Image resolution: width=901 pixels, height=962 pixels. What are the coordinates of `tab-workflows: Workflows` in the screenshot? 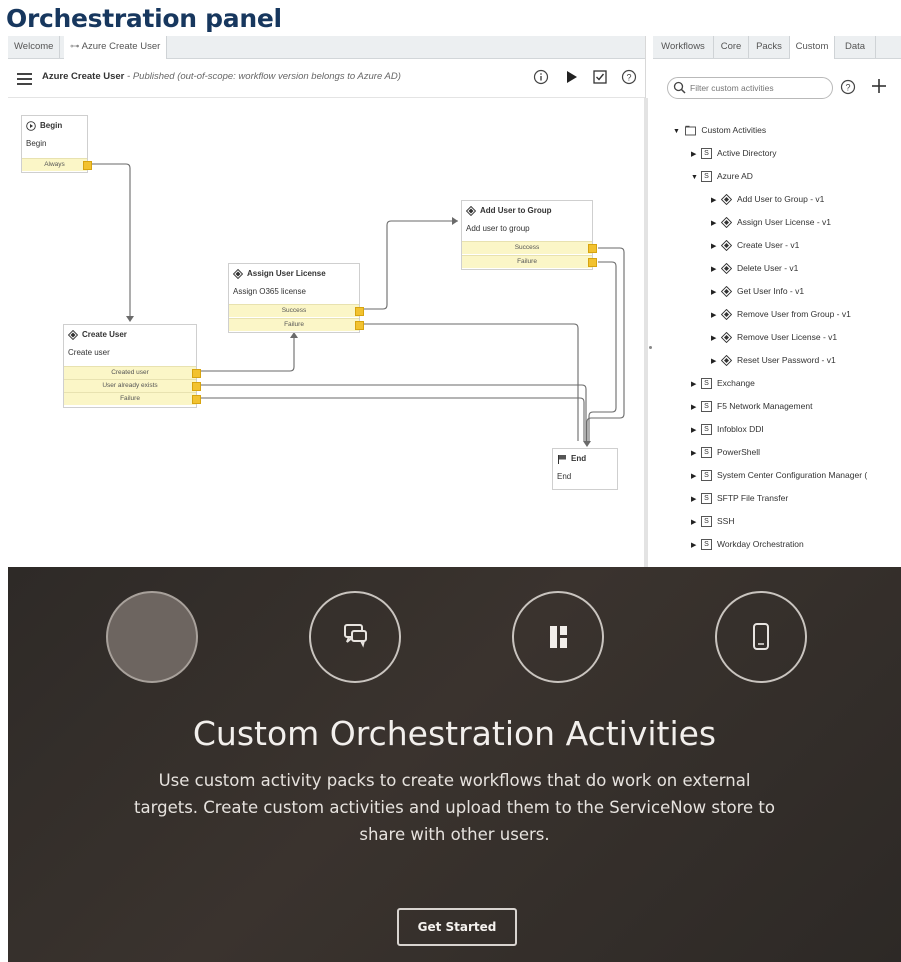 It's located at (683, 47).